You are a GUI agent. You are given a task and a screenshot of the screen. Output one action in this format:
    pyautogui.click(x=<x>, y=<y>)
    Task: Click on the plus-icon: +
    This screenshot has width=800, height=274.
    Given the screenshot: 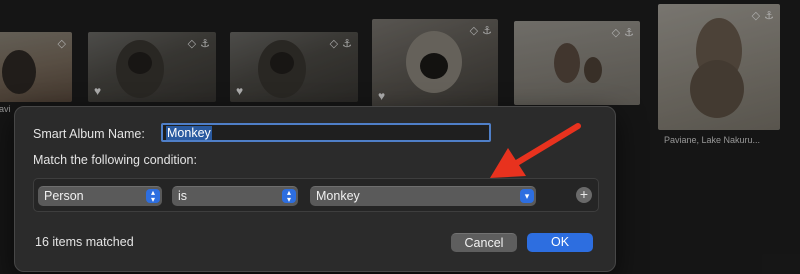 What is the action you would take?
    pyautogui.click(x=584, y=194)
    